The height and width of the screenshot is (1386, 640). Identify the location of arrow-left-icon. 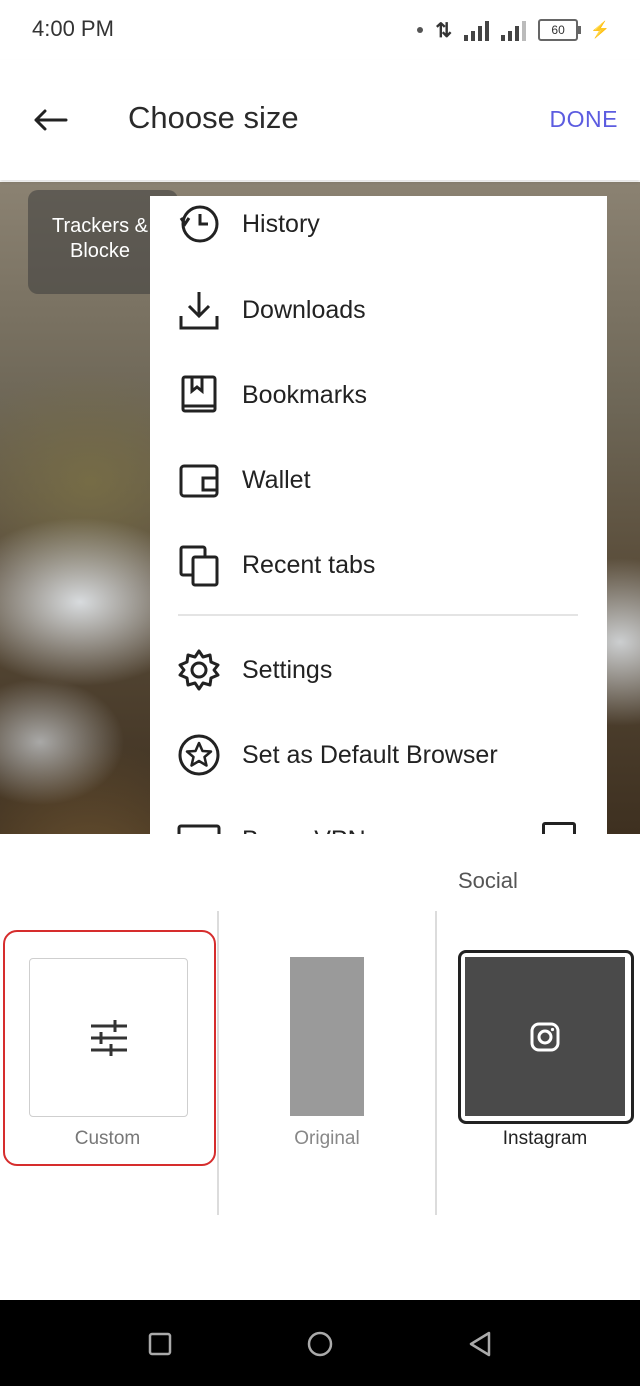
(51, 120).